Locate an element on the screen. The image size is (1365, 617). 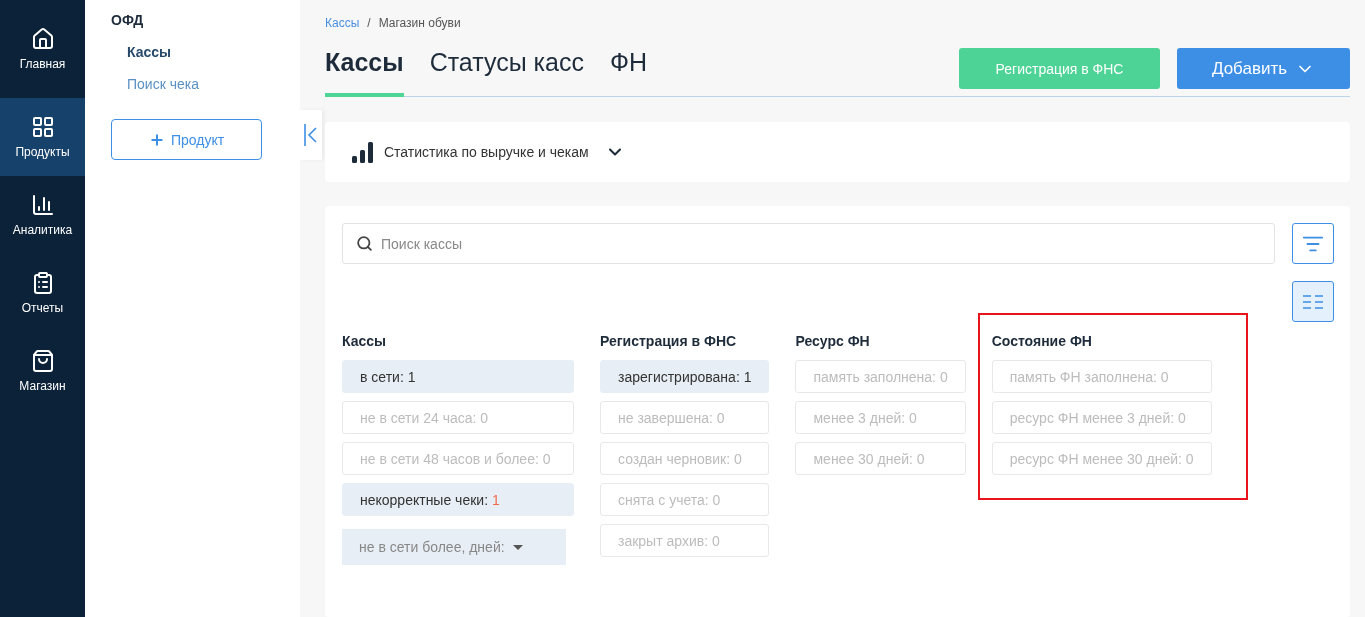
filter-chip: ресурс ФН менее 30 дней: 0 is located at coordinates (1101, 458).